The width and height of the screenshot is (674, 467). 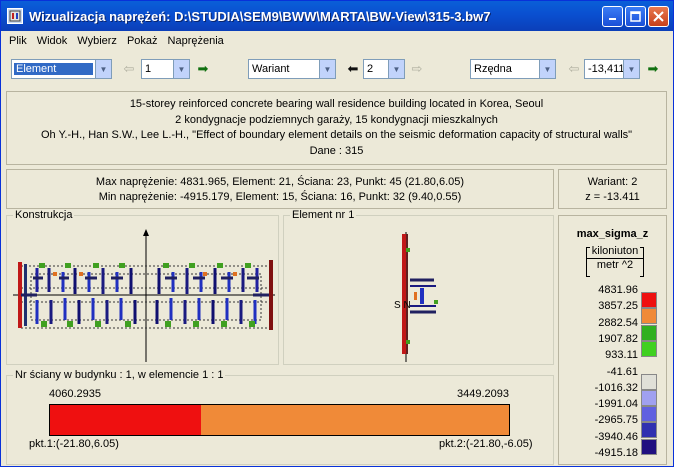 I want to click on element-type-value: Element, so click(x=53, y=69).